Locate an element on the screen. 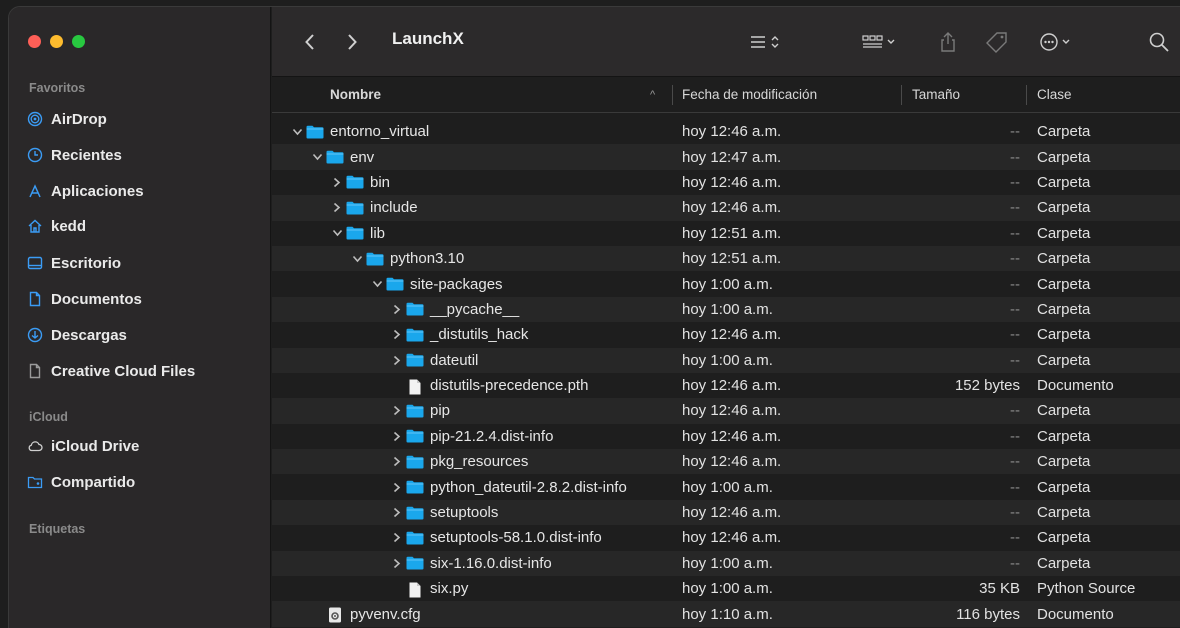  sidebar-item-kedd: kedd is located at coordinates (56, 226).